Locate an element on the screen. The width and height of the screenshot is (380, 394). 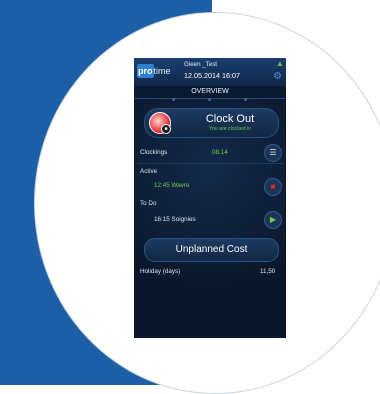
divider is located at coordinates (210, 163).